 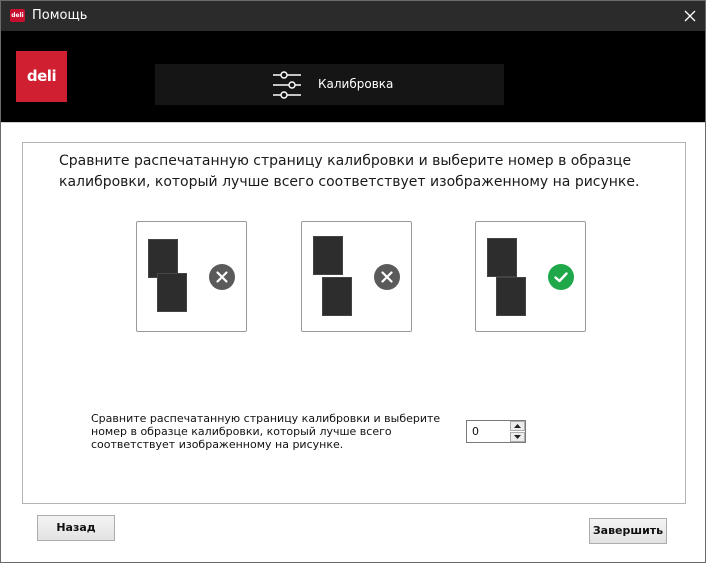 I want to click on title-bar: deli Помощь, so click(x=353, y=16).